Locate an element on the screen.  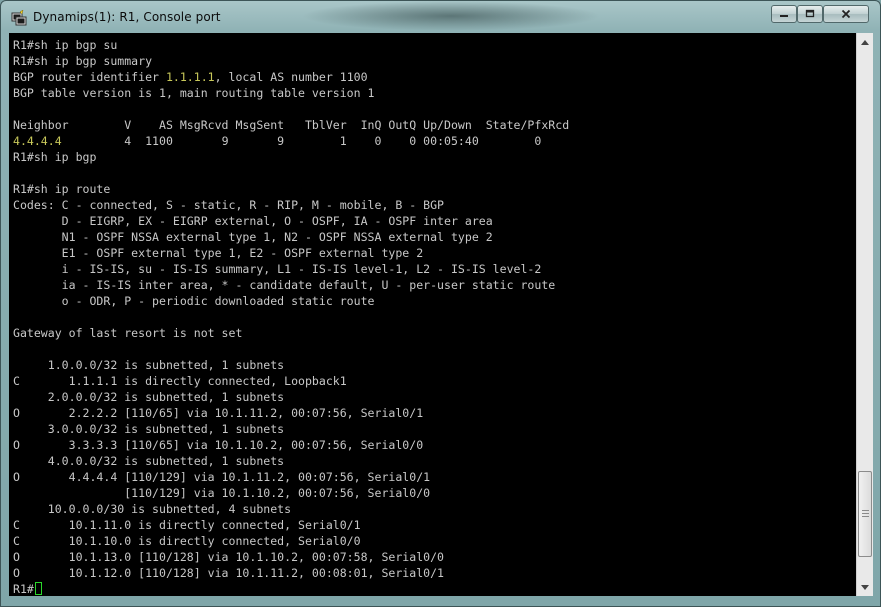
terminal-line: R1#sh ip bgp is located at coordinates (55, 157).